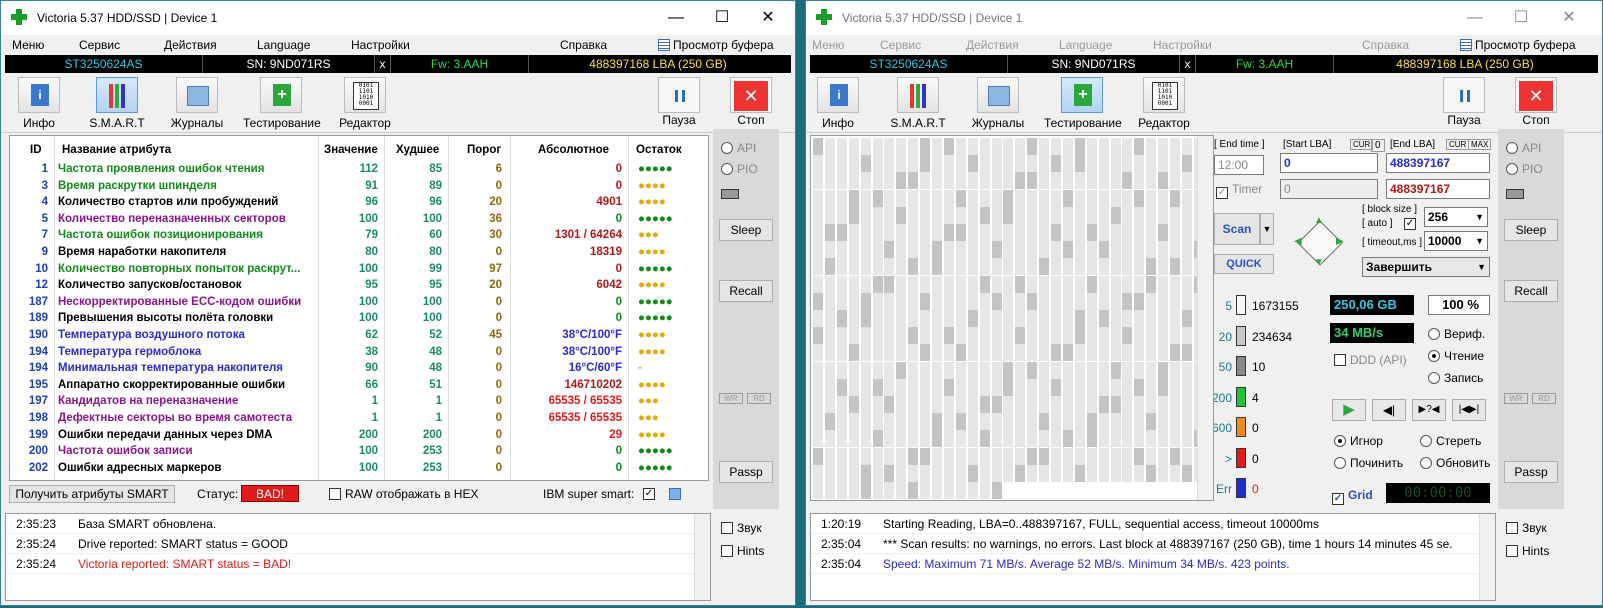 This screenshot has height=608, width=1603. What do you see at coordinates (359, 187) in the screenshot?
I see `table-row: 3 Время раскрутки шпинделя 91 89 0 0 ●●●●` at bounding box center [359, 187].